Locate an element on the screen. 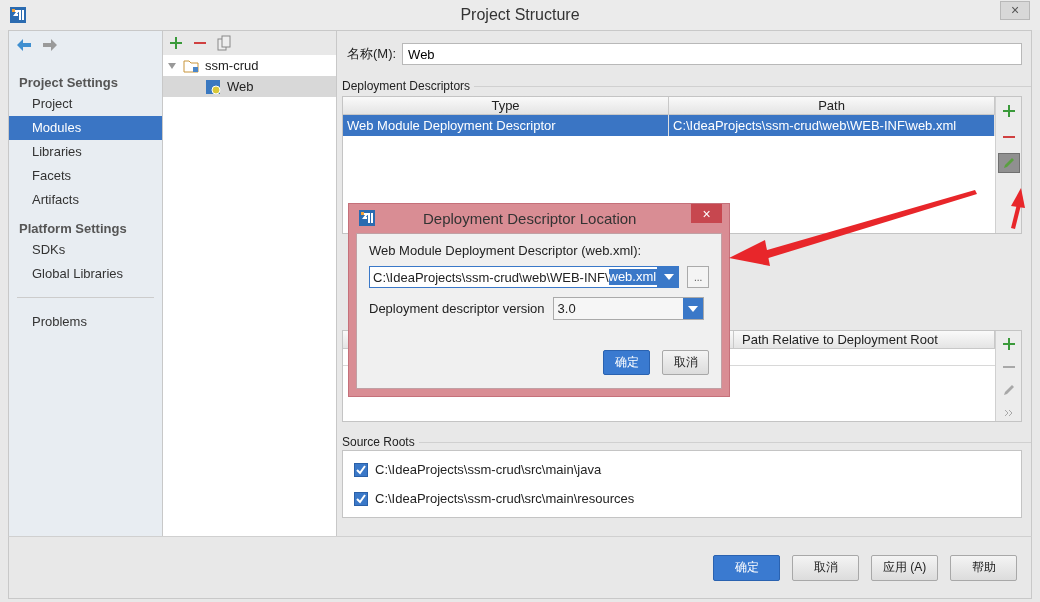 The width and height of the screenshot is (1040, 602). window-title: Project Structure is located at coordinates (520, 15).